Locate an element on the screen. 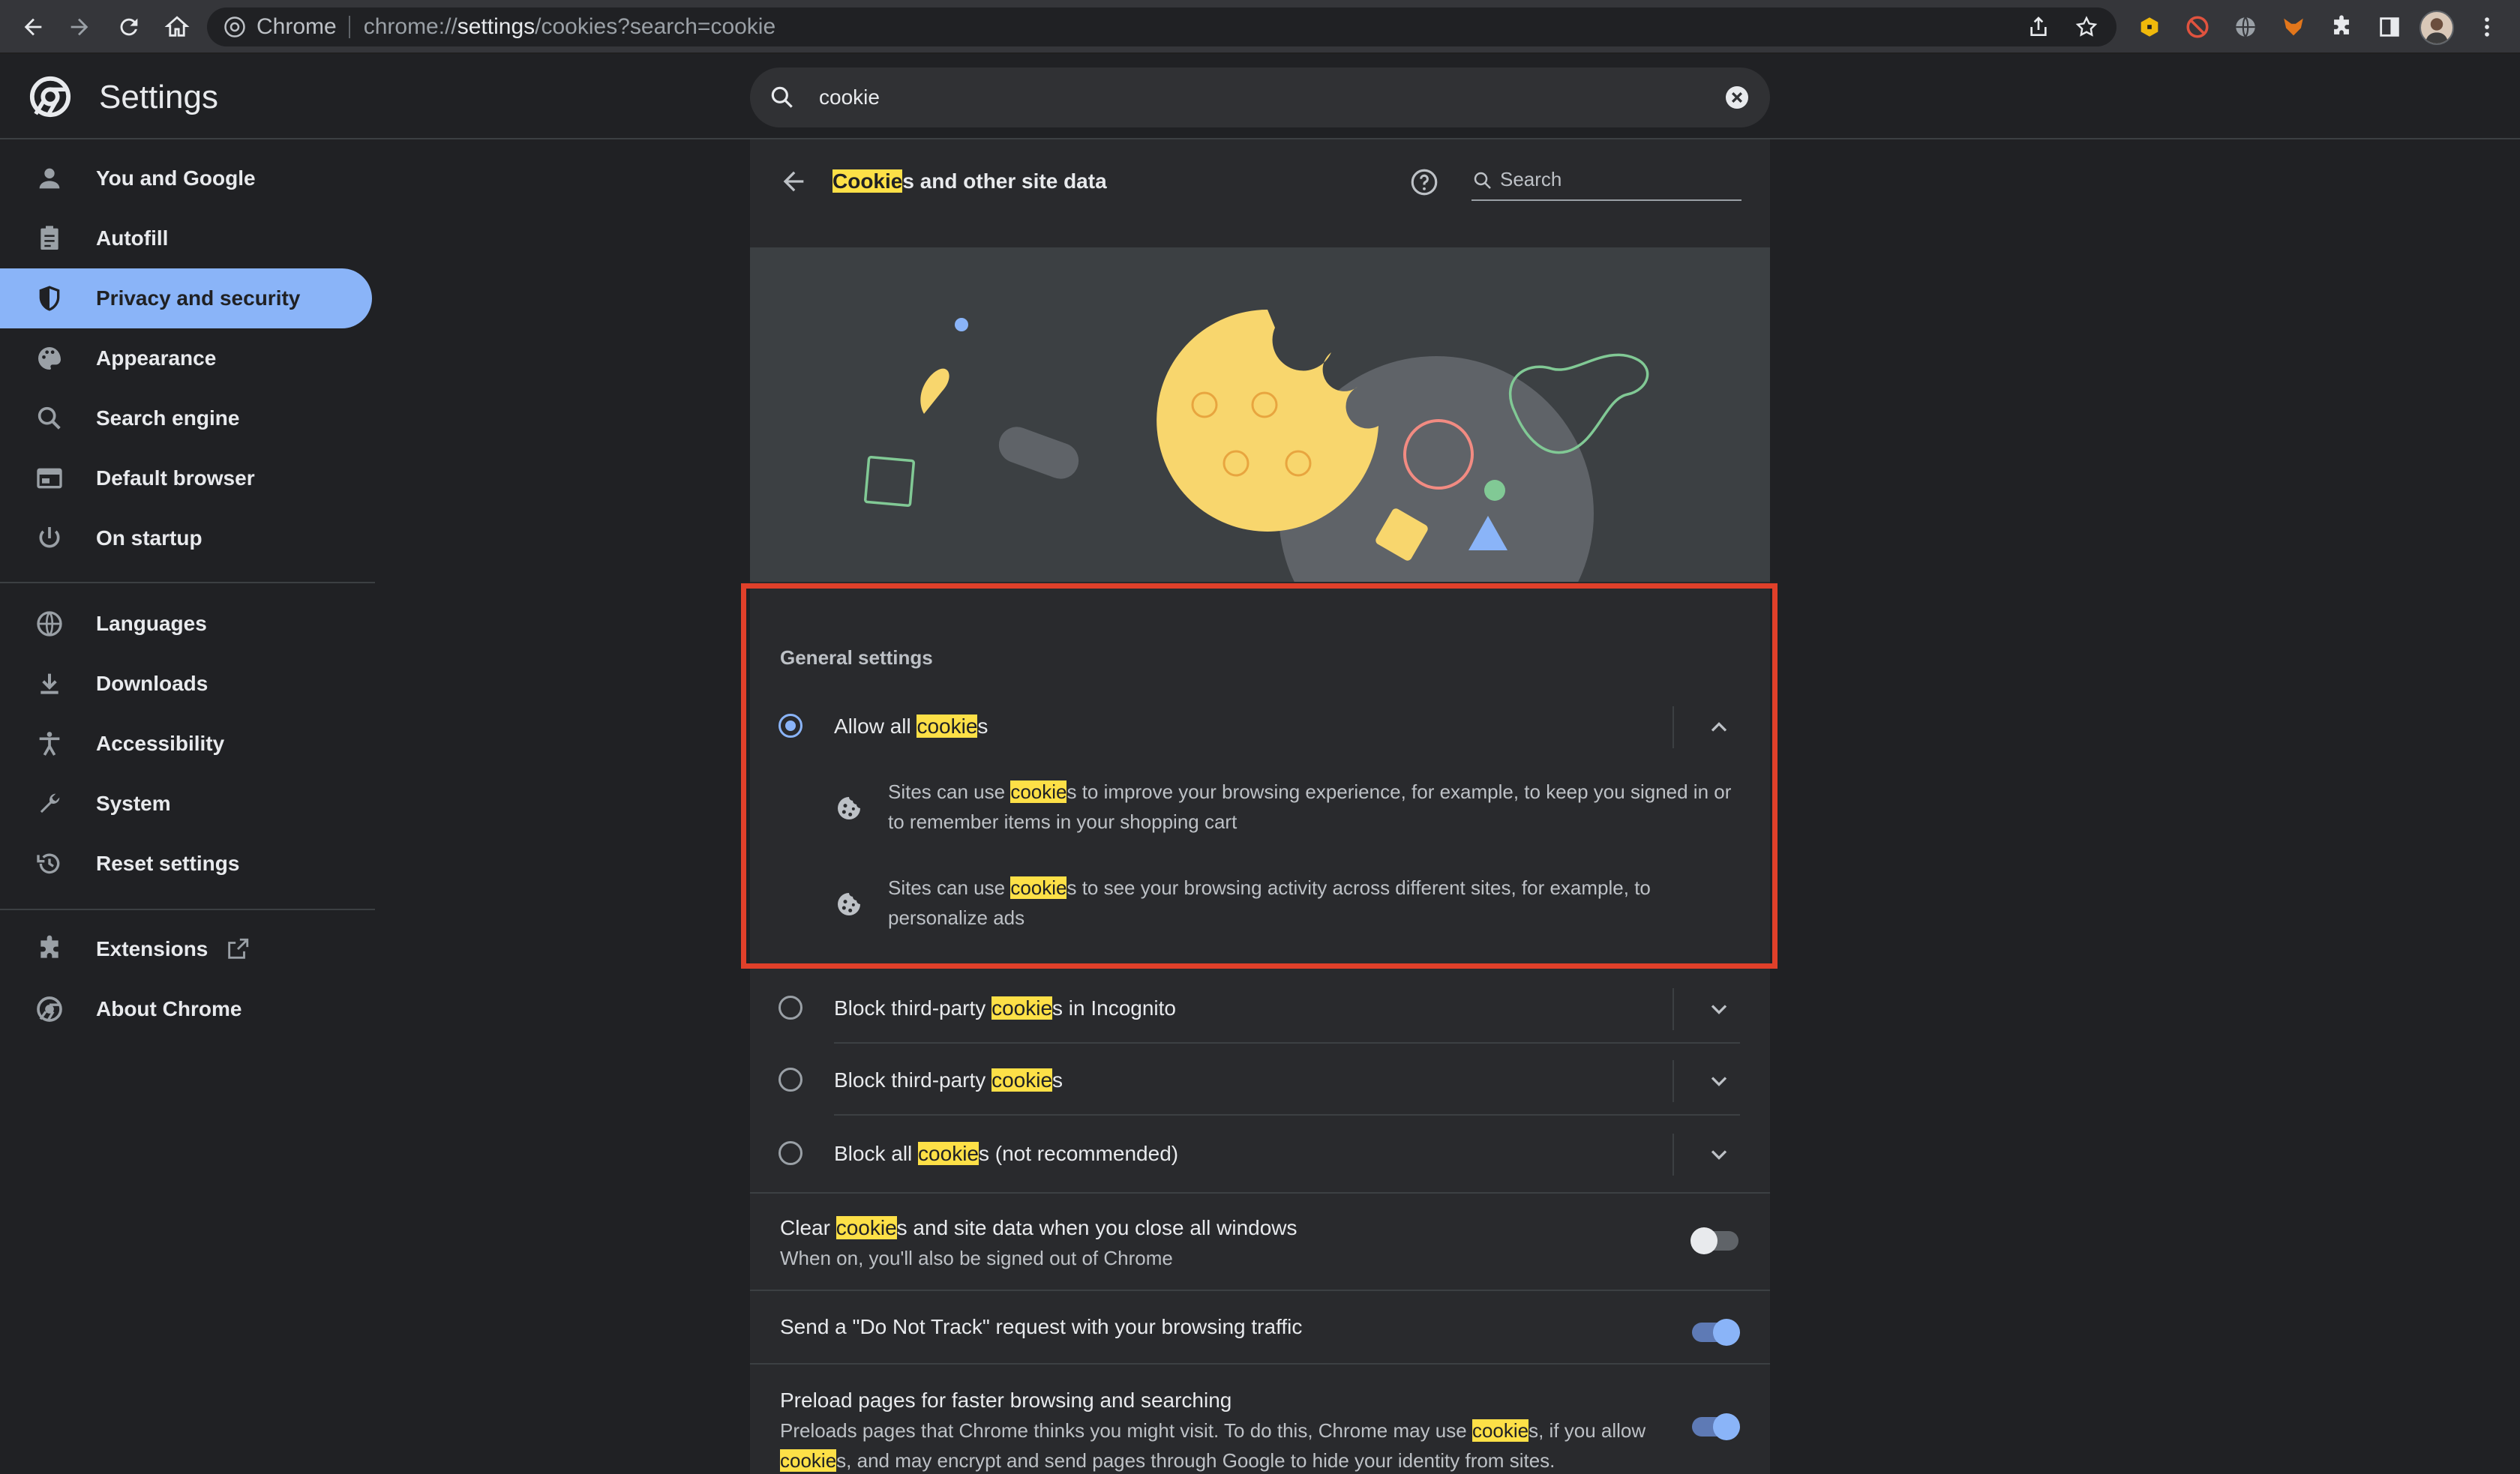 The image size is (2520, 1474). sidebar-item-you-and-google: You and Google is located at coordinates (186, 178).